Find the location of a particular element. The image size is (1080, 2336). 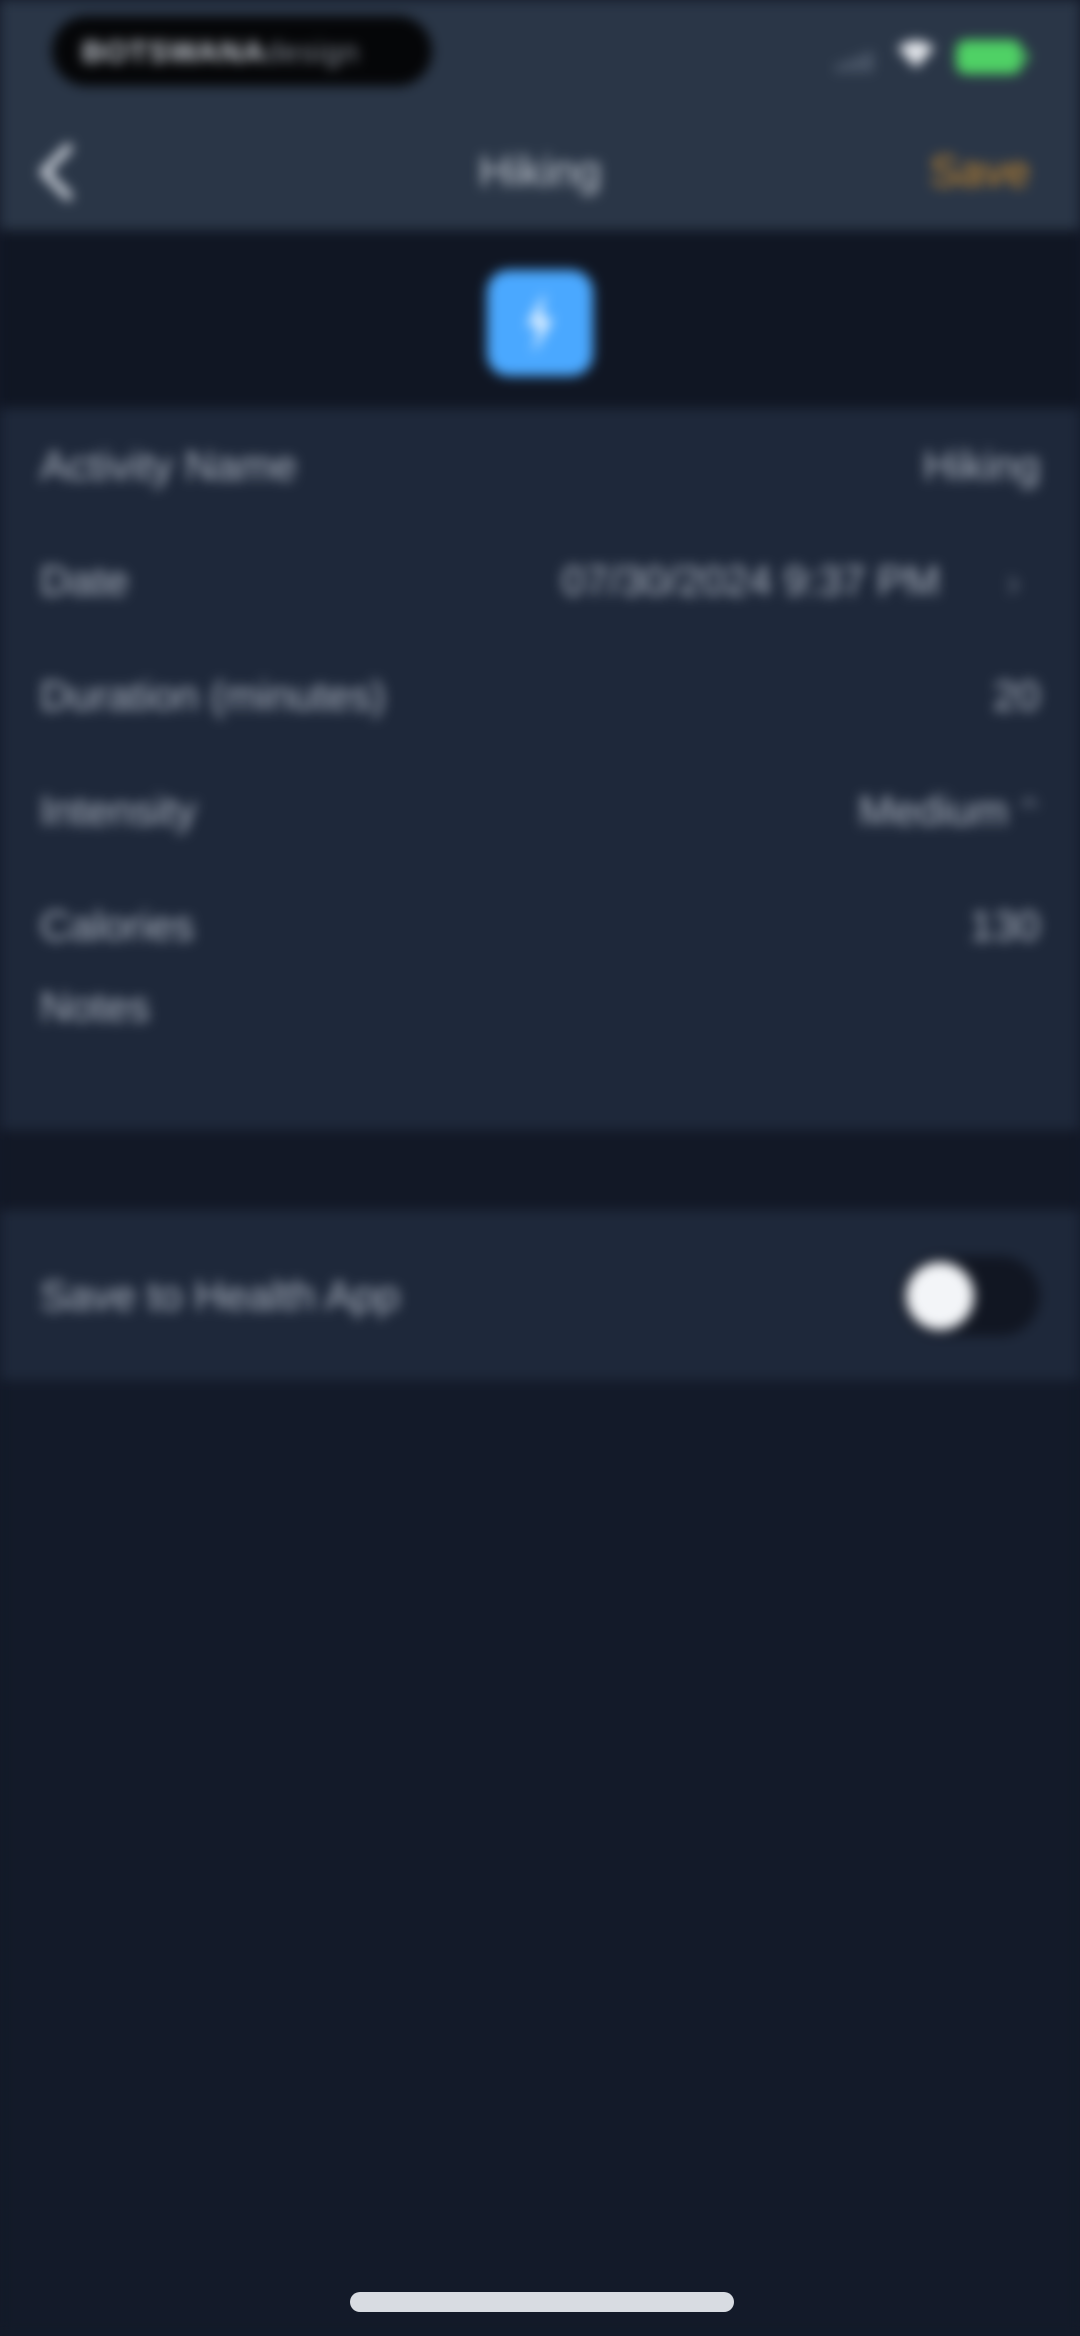

duration-row: Duration (minutes) 20 is located at coordinates (540, 695).